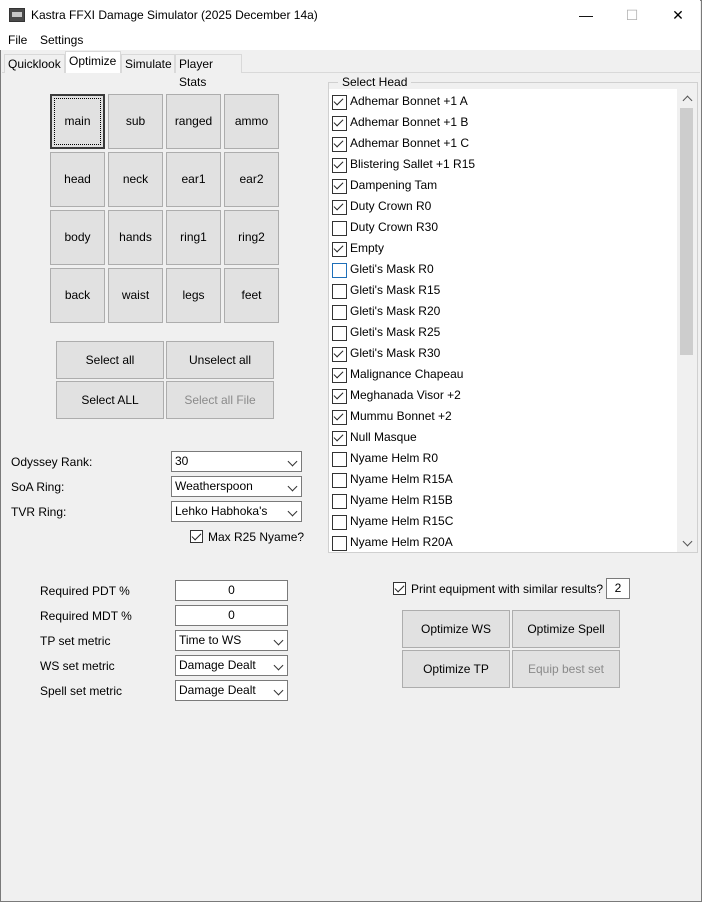 The image size is (702, 902). I want to click on head-list-item: Nyame Helm R15B, so click(503, 500).